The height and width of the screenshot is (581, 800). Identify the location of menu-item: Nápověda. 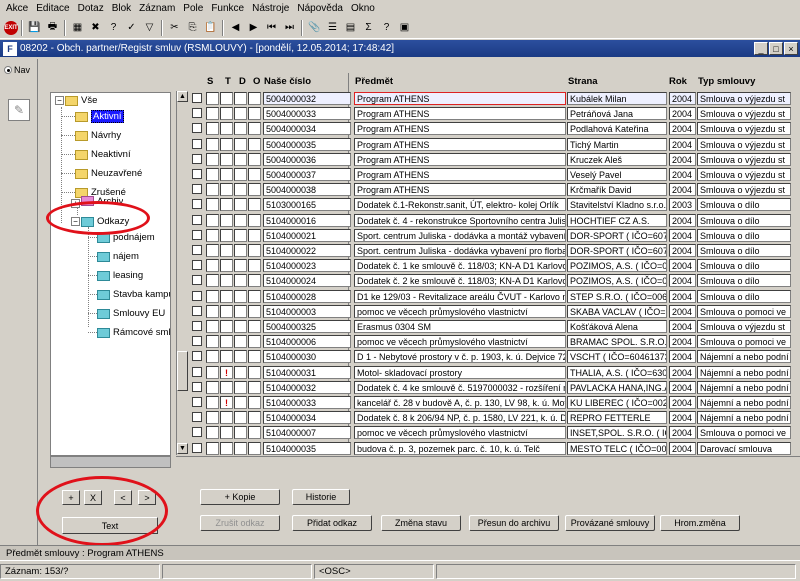
(320, 8).